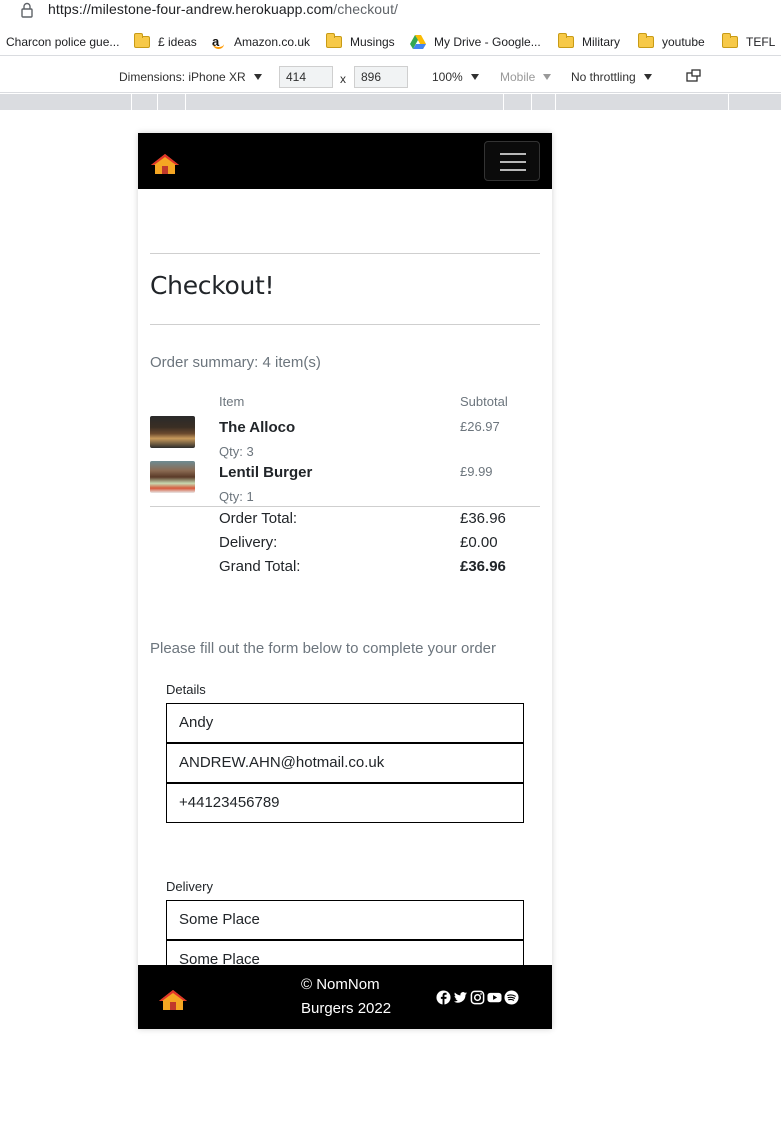 The image size is (781, 1125). What do you see at coordinates (483, 518) in the screenshot?
I see `order-total-value: £36.96` at bounding box center [483, 518].